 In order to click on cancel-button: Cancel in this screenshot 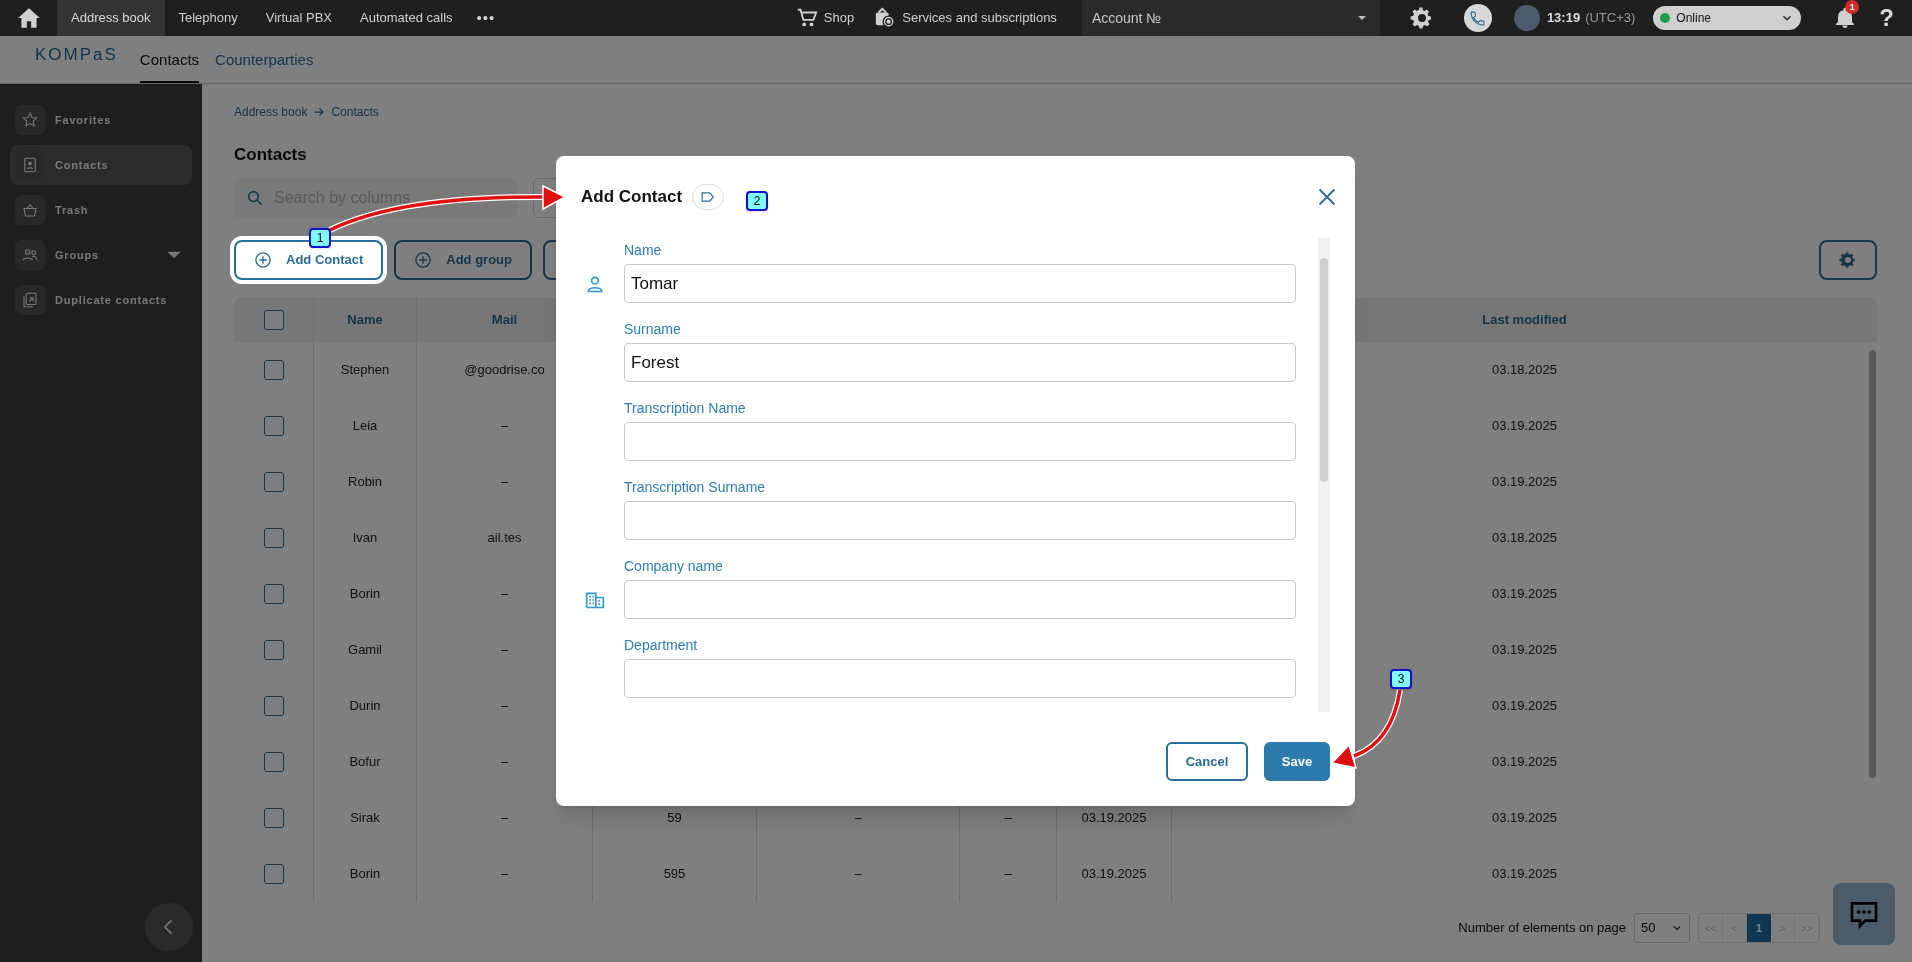, I will do `click(1207, 761)`.